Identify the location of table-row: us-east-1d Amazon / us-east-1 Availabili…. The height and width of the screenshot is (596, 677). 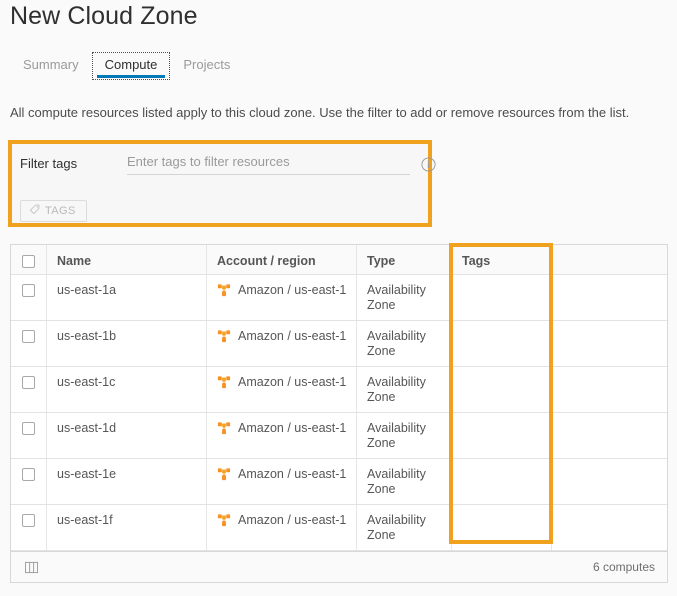
(339, 436).